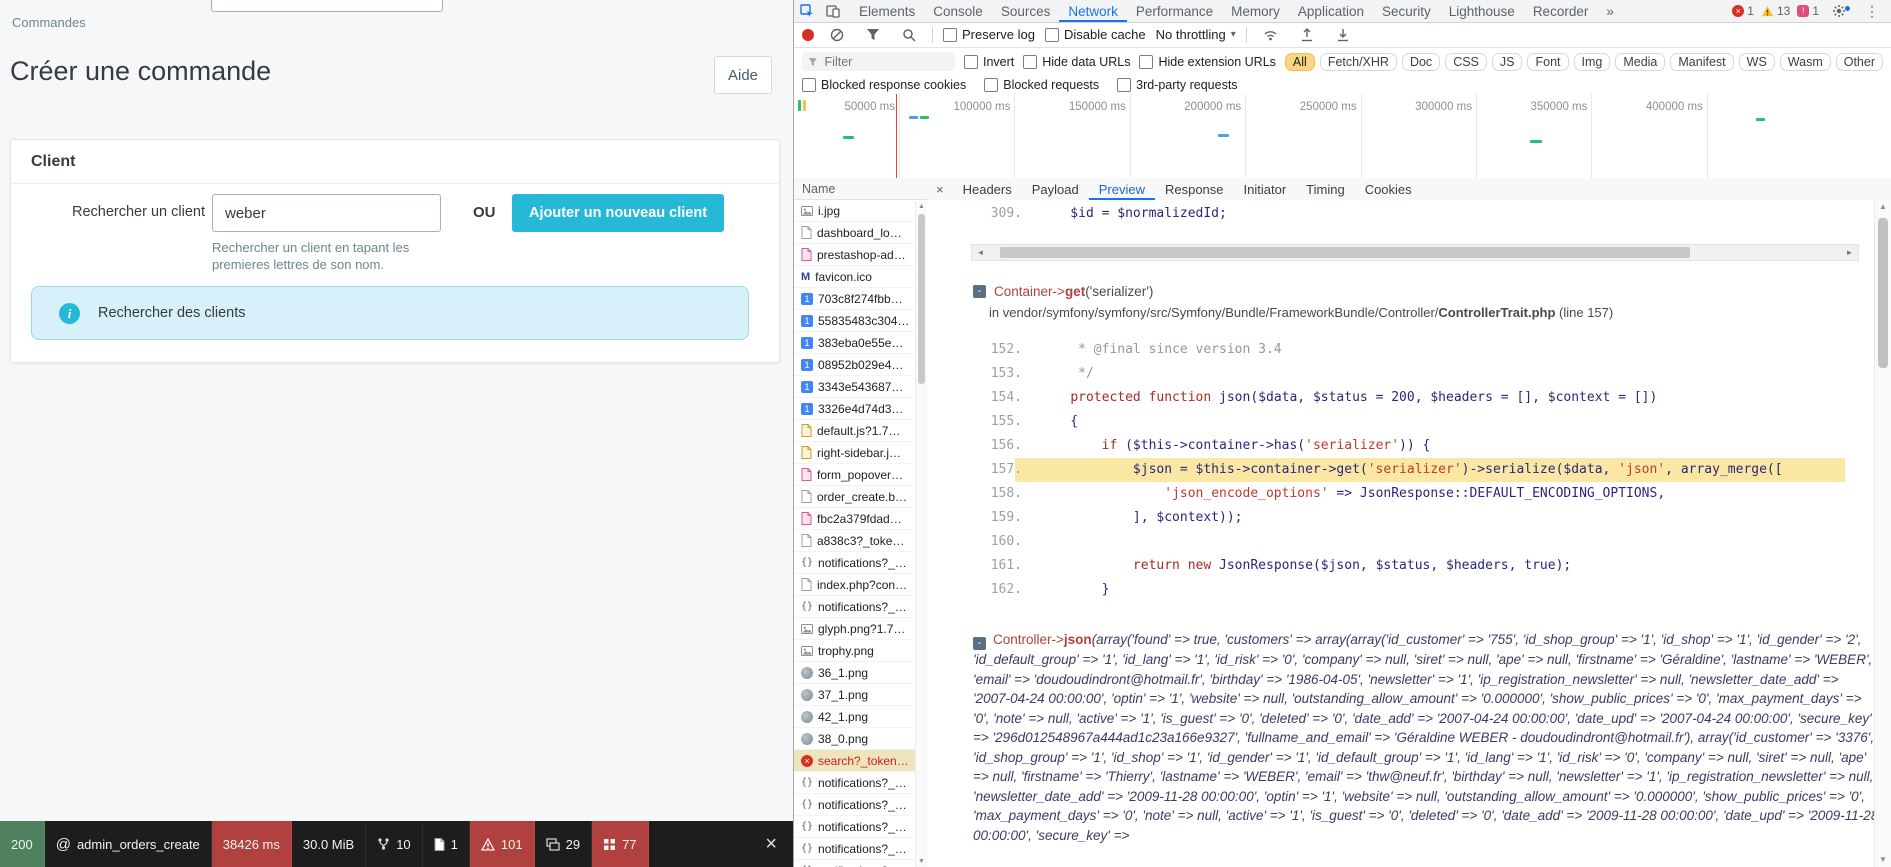 The height and width of the screenshot is (867, 1891). Describe the element at coordinates (807, 11) in the screenshot. I see `inspect-element-icon` at that location.